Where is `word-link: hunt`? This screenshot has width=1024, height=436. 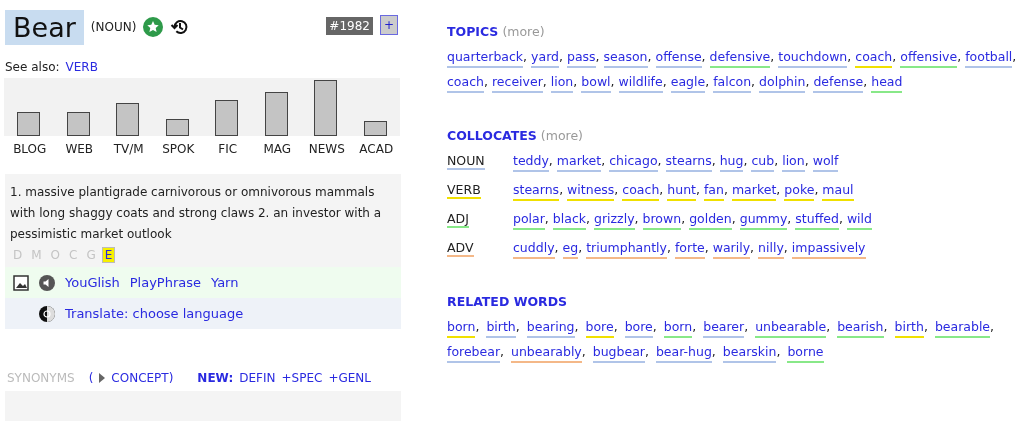 word-link: hunt is located at coordinates (681, 191).